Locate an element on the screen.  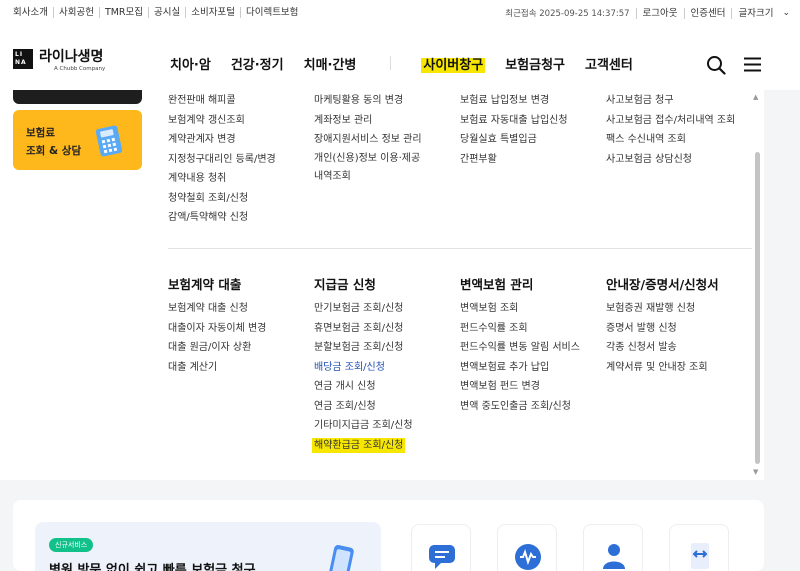
calculator-icon is located at coordinates (109, 141).